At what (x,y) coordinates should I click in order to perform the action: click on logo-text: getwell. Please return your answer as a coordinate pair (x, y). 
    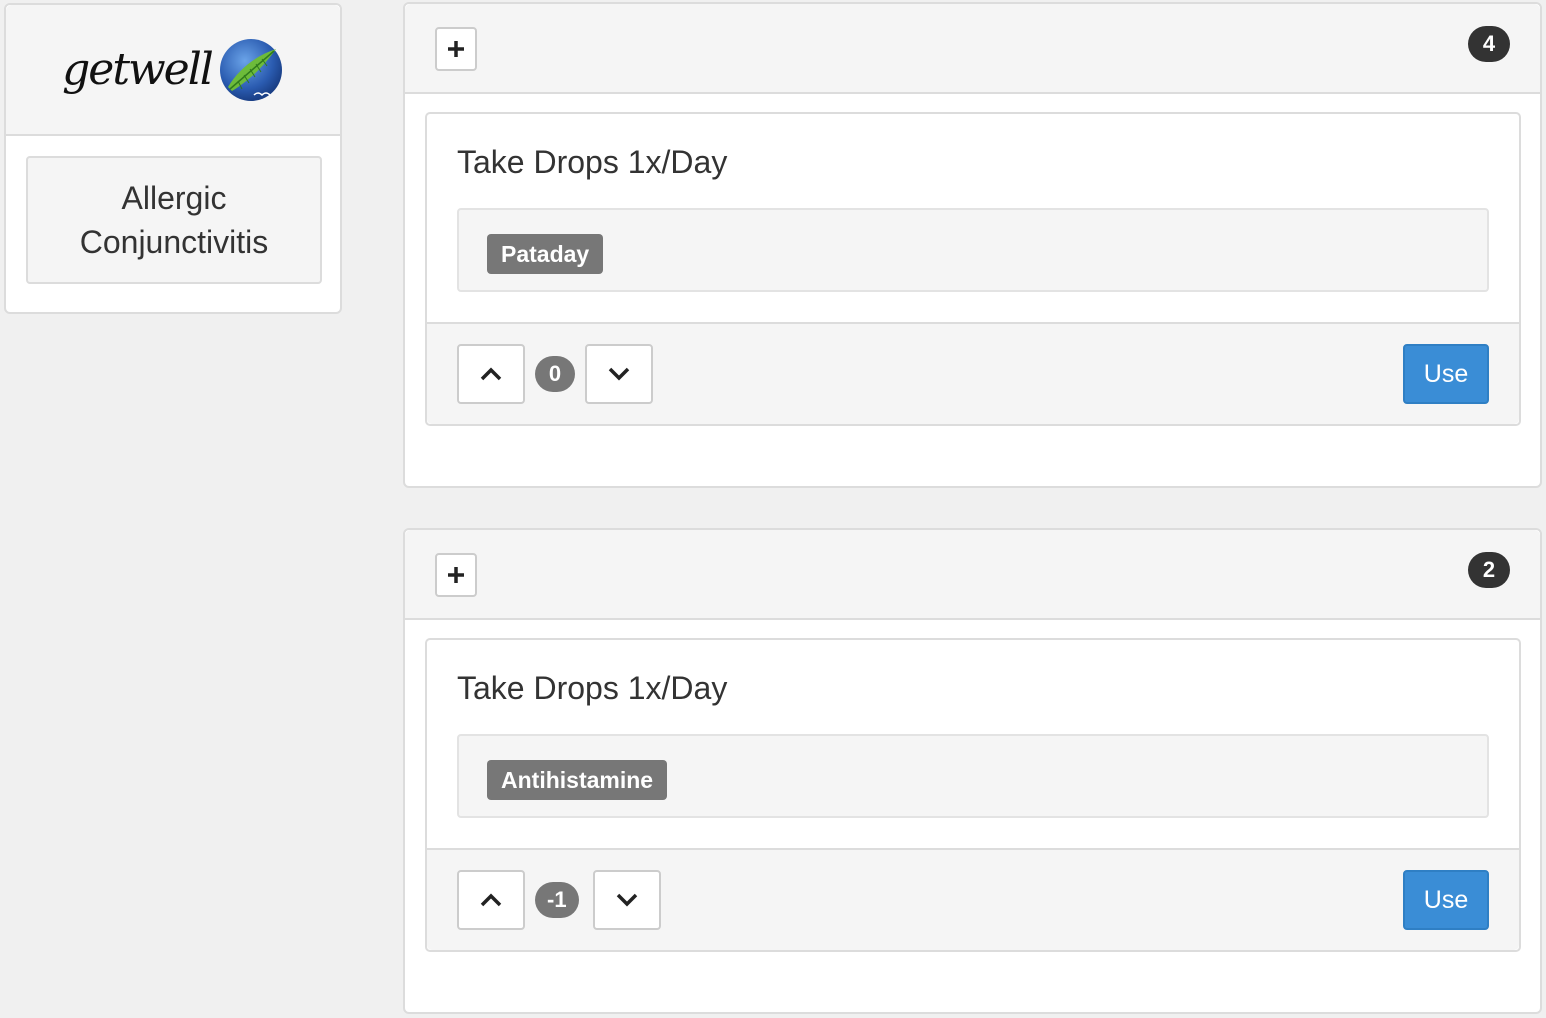
    Looking at the image, I should click on (138, 69).